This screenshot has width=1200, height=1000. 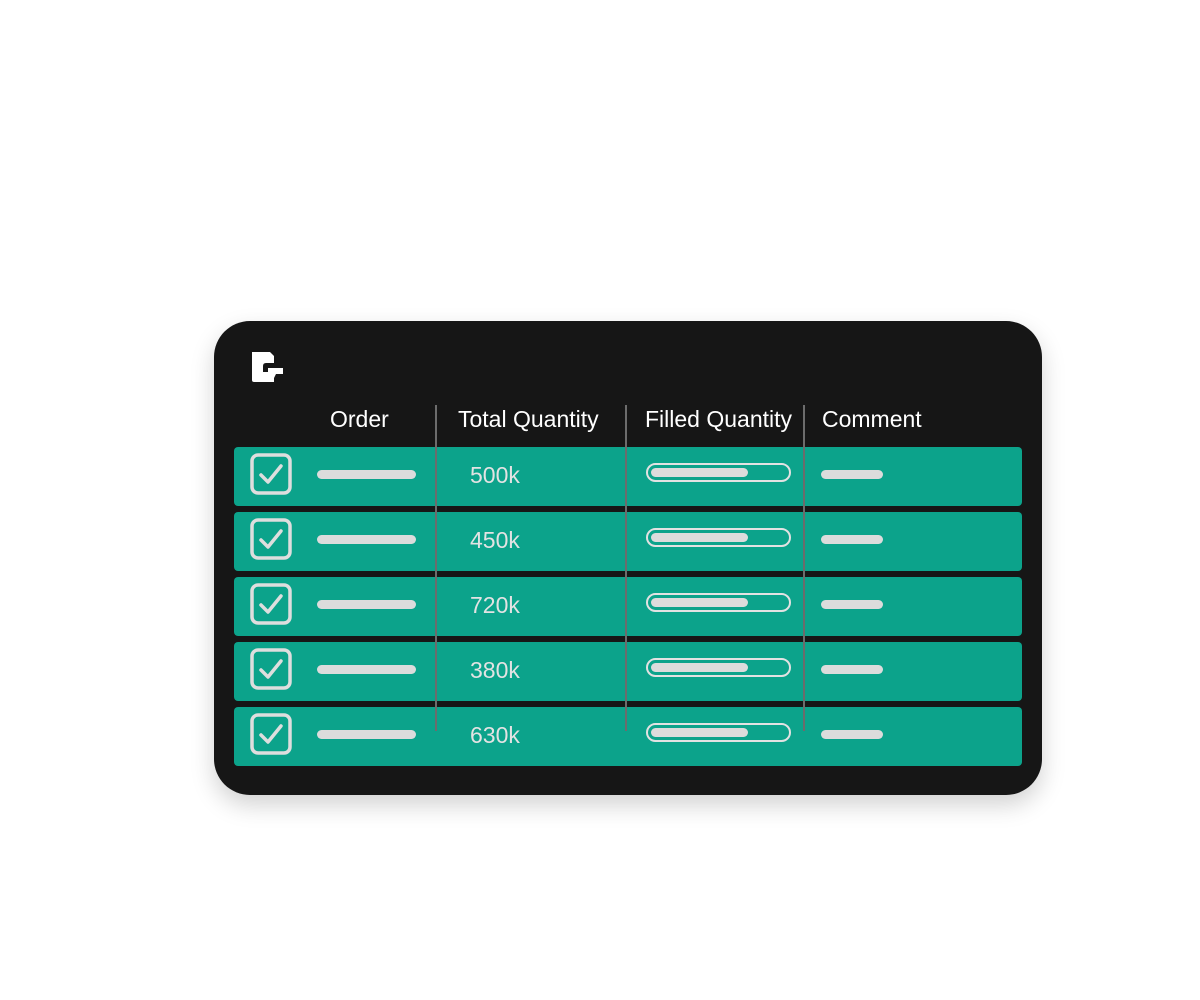 I want to click on total-quantity-value: 630k, so click(x=495, y=735).